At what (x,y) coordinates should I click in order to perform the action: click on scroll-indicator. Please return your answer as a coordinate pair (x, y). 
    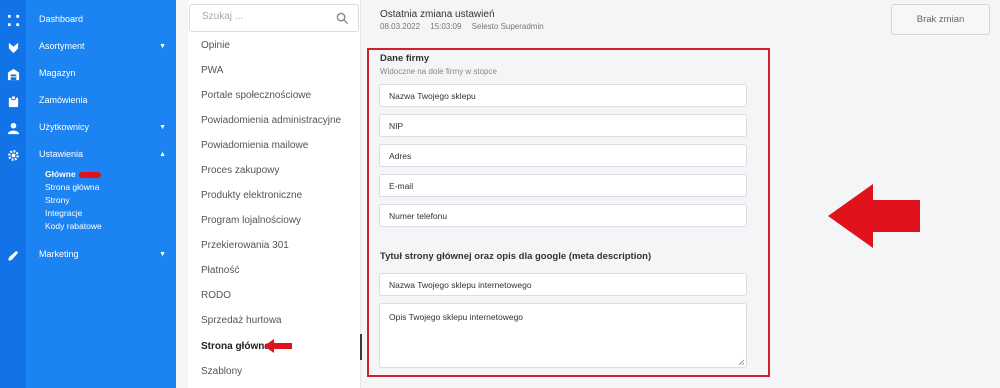
    Looking at the image, I should click on (361, 347).